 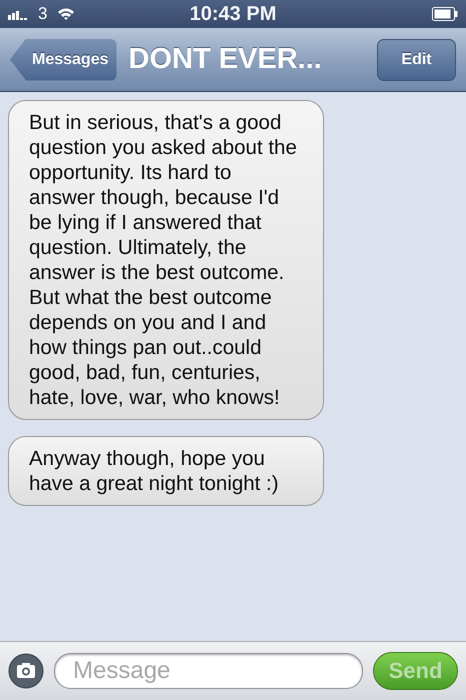 I want to click on message-bubble: Anyway though, hope you have a great night tonight :), so click(x=166, y=471).